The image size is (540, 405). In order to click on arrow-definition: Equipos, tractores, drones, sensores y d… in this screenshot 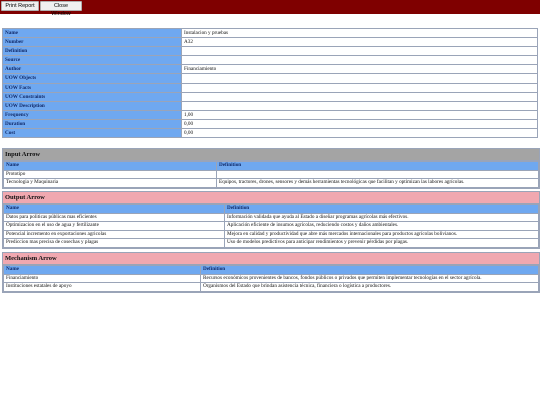, I will do `click(377, 183)`.